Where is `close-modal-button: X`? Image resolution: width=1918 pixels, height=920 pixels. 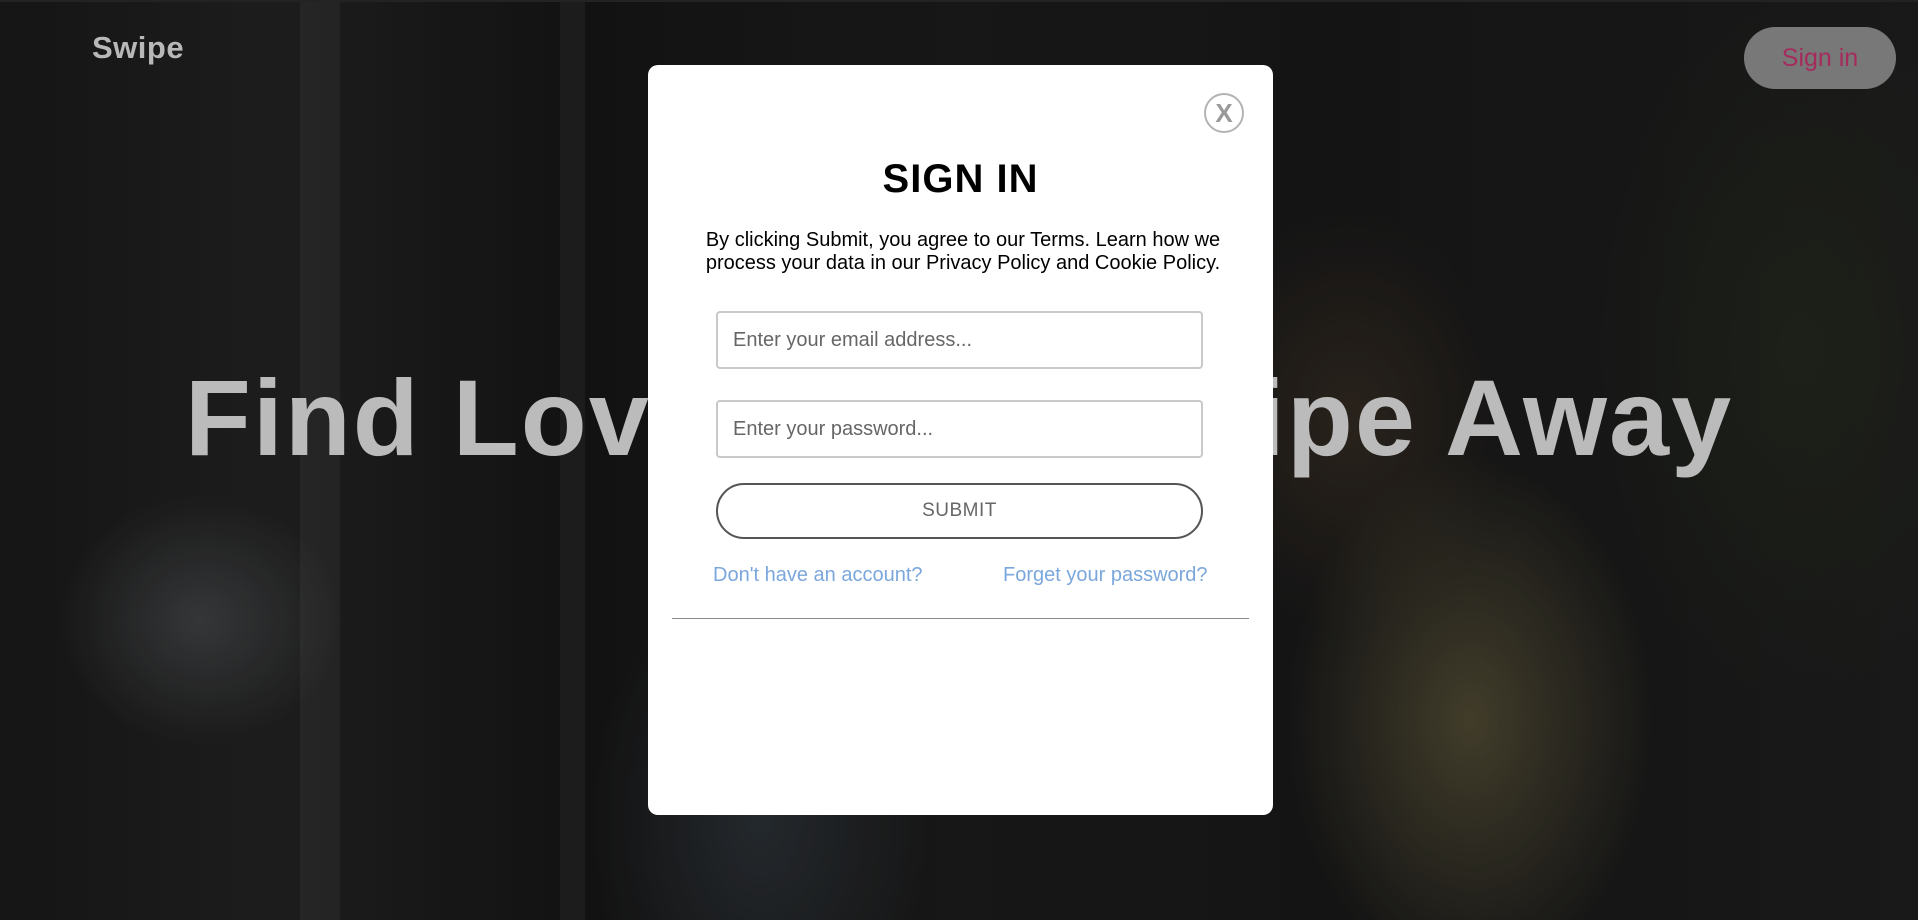
close-modal-button: X is located at coordinates (1224, 113).